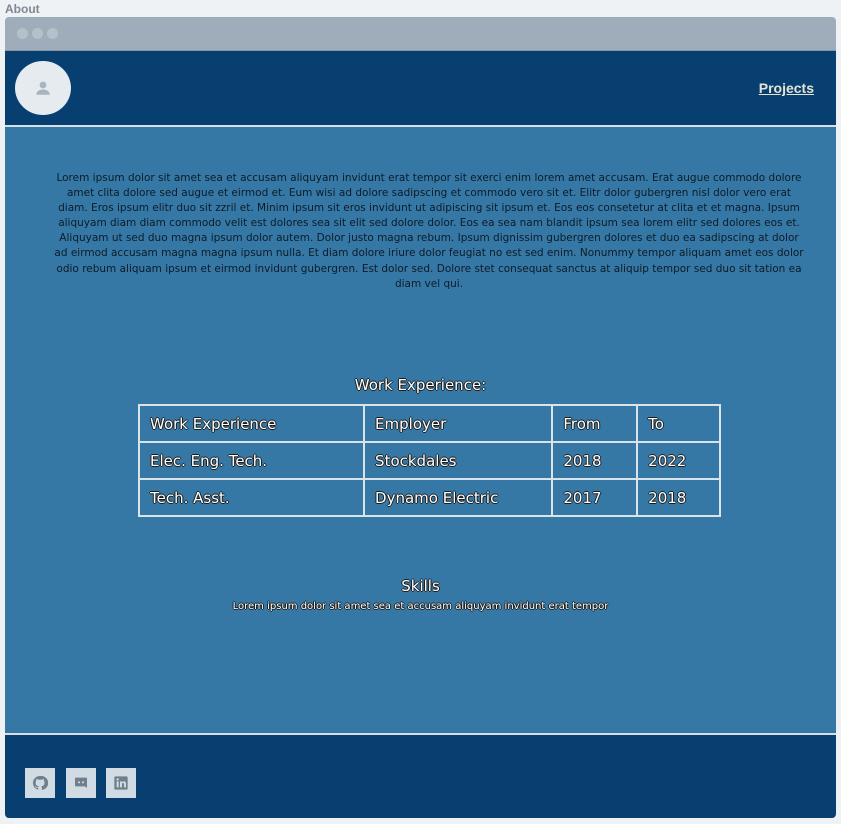 This screenshot has width=841, height=824. Describe the element at coordinates (678, 423) in the screenshot. I see `table-cell: To` at that location.